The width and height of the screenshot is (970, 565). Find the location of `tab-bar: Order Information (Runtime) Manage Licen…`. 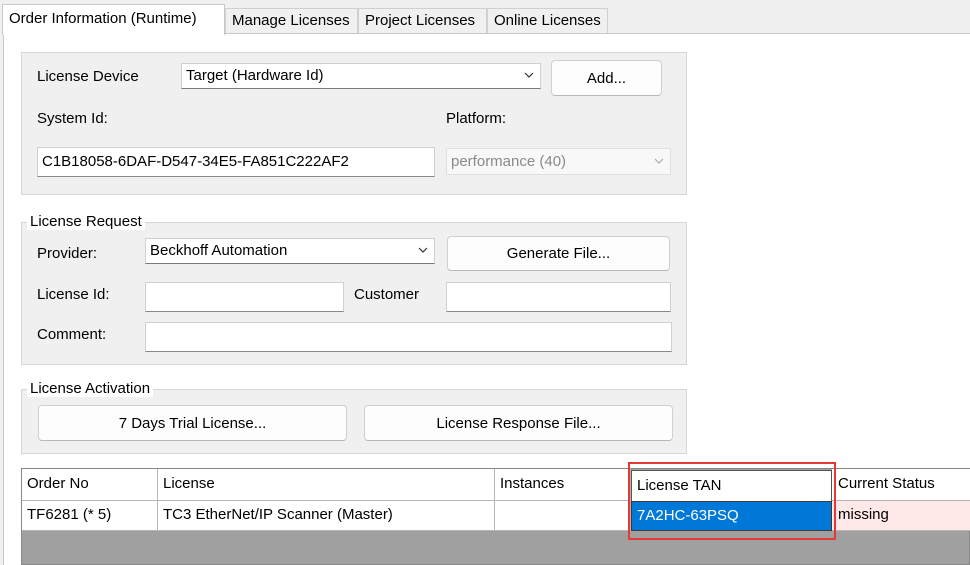

tab-bar: Order Information (Runtime) Manage Licen… is located at coordinates (485, 17).